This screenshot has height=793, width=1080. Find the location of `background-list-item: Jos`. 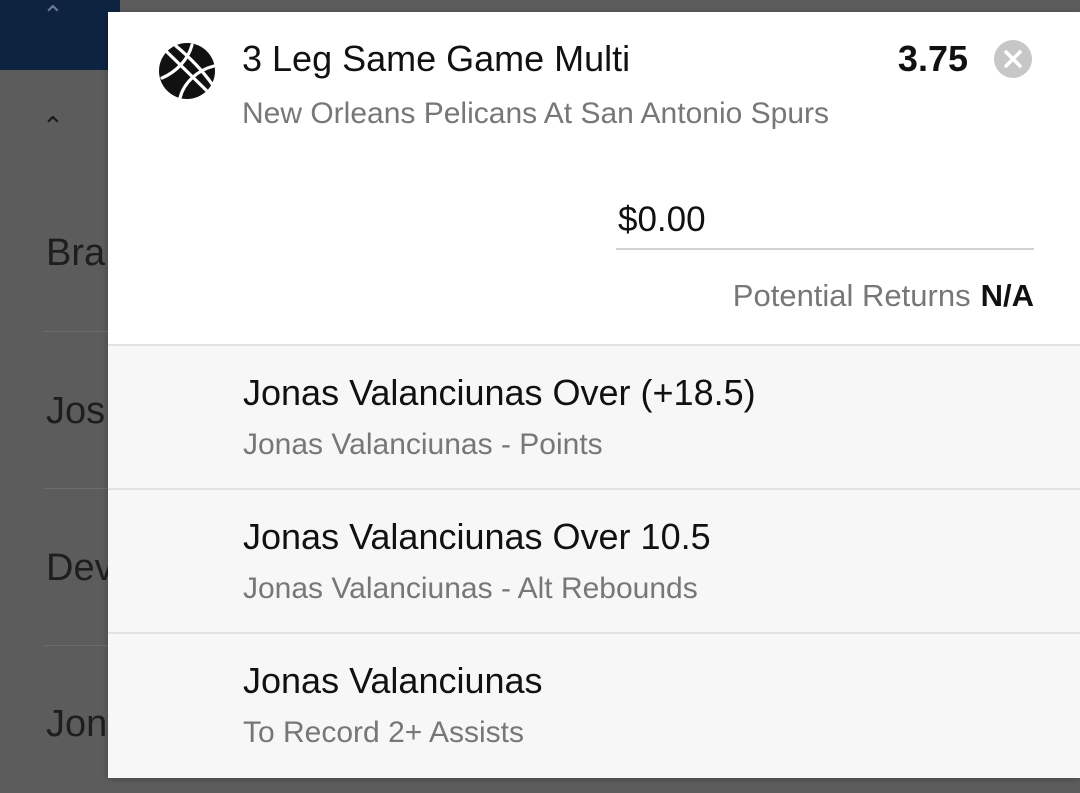

background-list-item: Jos is located at coordinates (76, 411).